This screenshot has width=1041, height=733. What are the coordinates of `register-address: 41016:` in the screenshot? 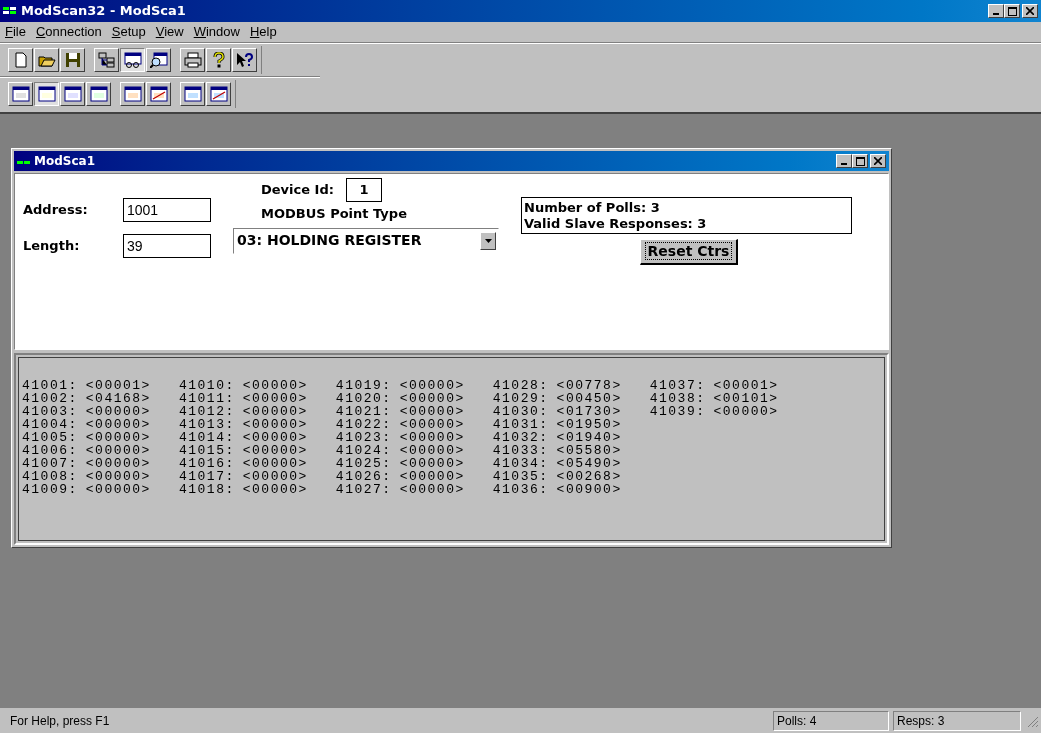 It's located at (206, 463).